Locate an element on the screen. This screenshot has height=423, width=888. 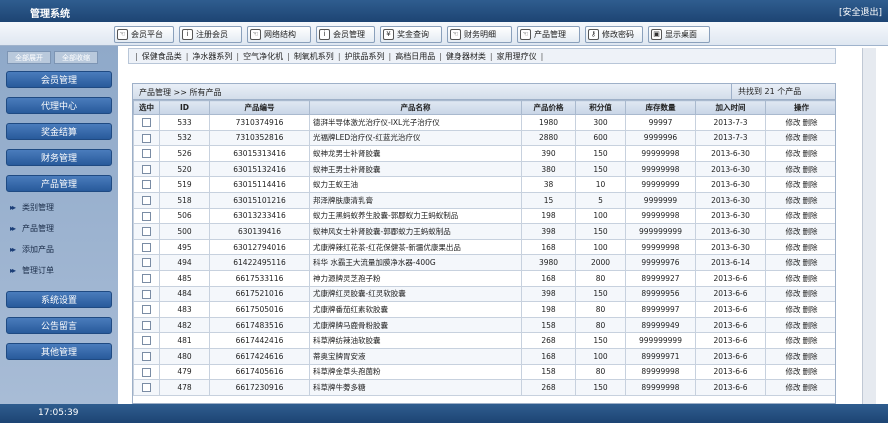
logout-link: [安全退出] is located at coordinates (860, 11).